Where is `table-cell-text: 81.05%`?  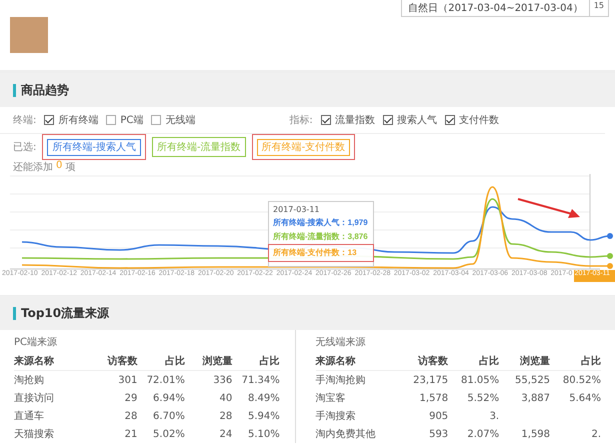 table-cell-text: 81.05% is located at coordinates (480, 380).